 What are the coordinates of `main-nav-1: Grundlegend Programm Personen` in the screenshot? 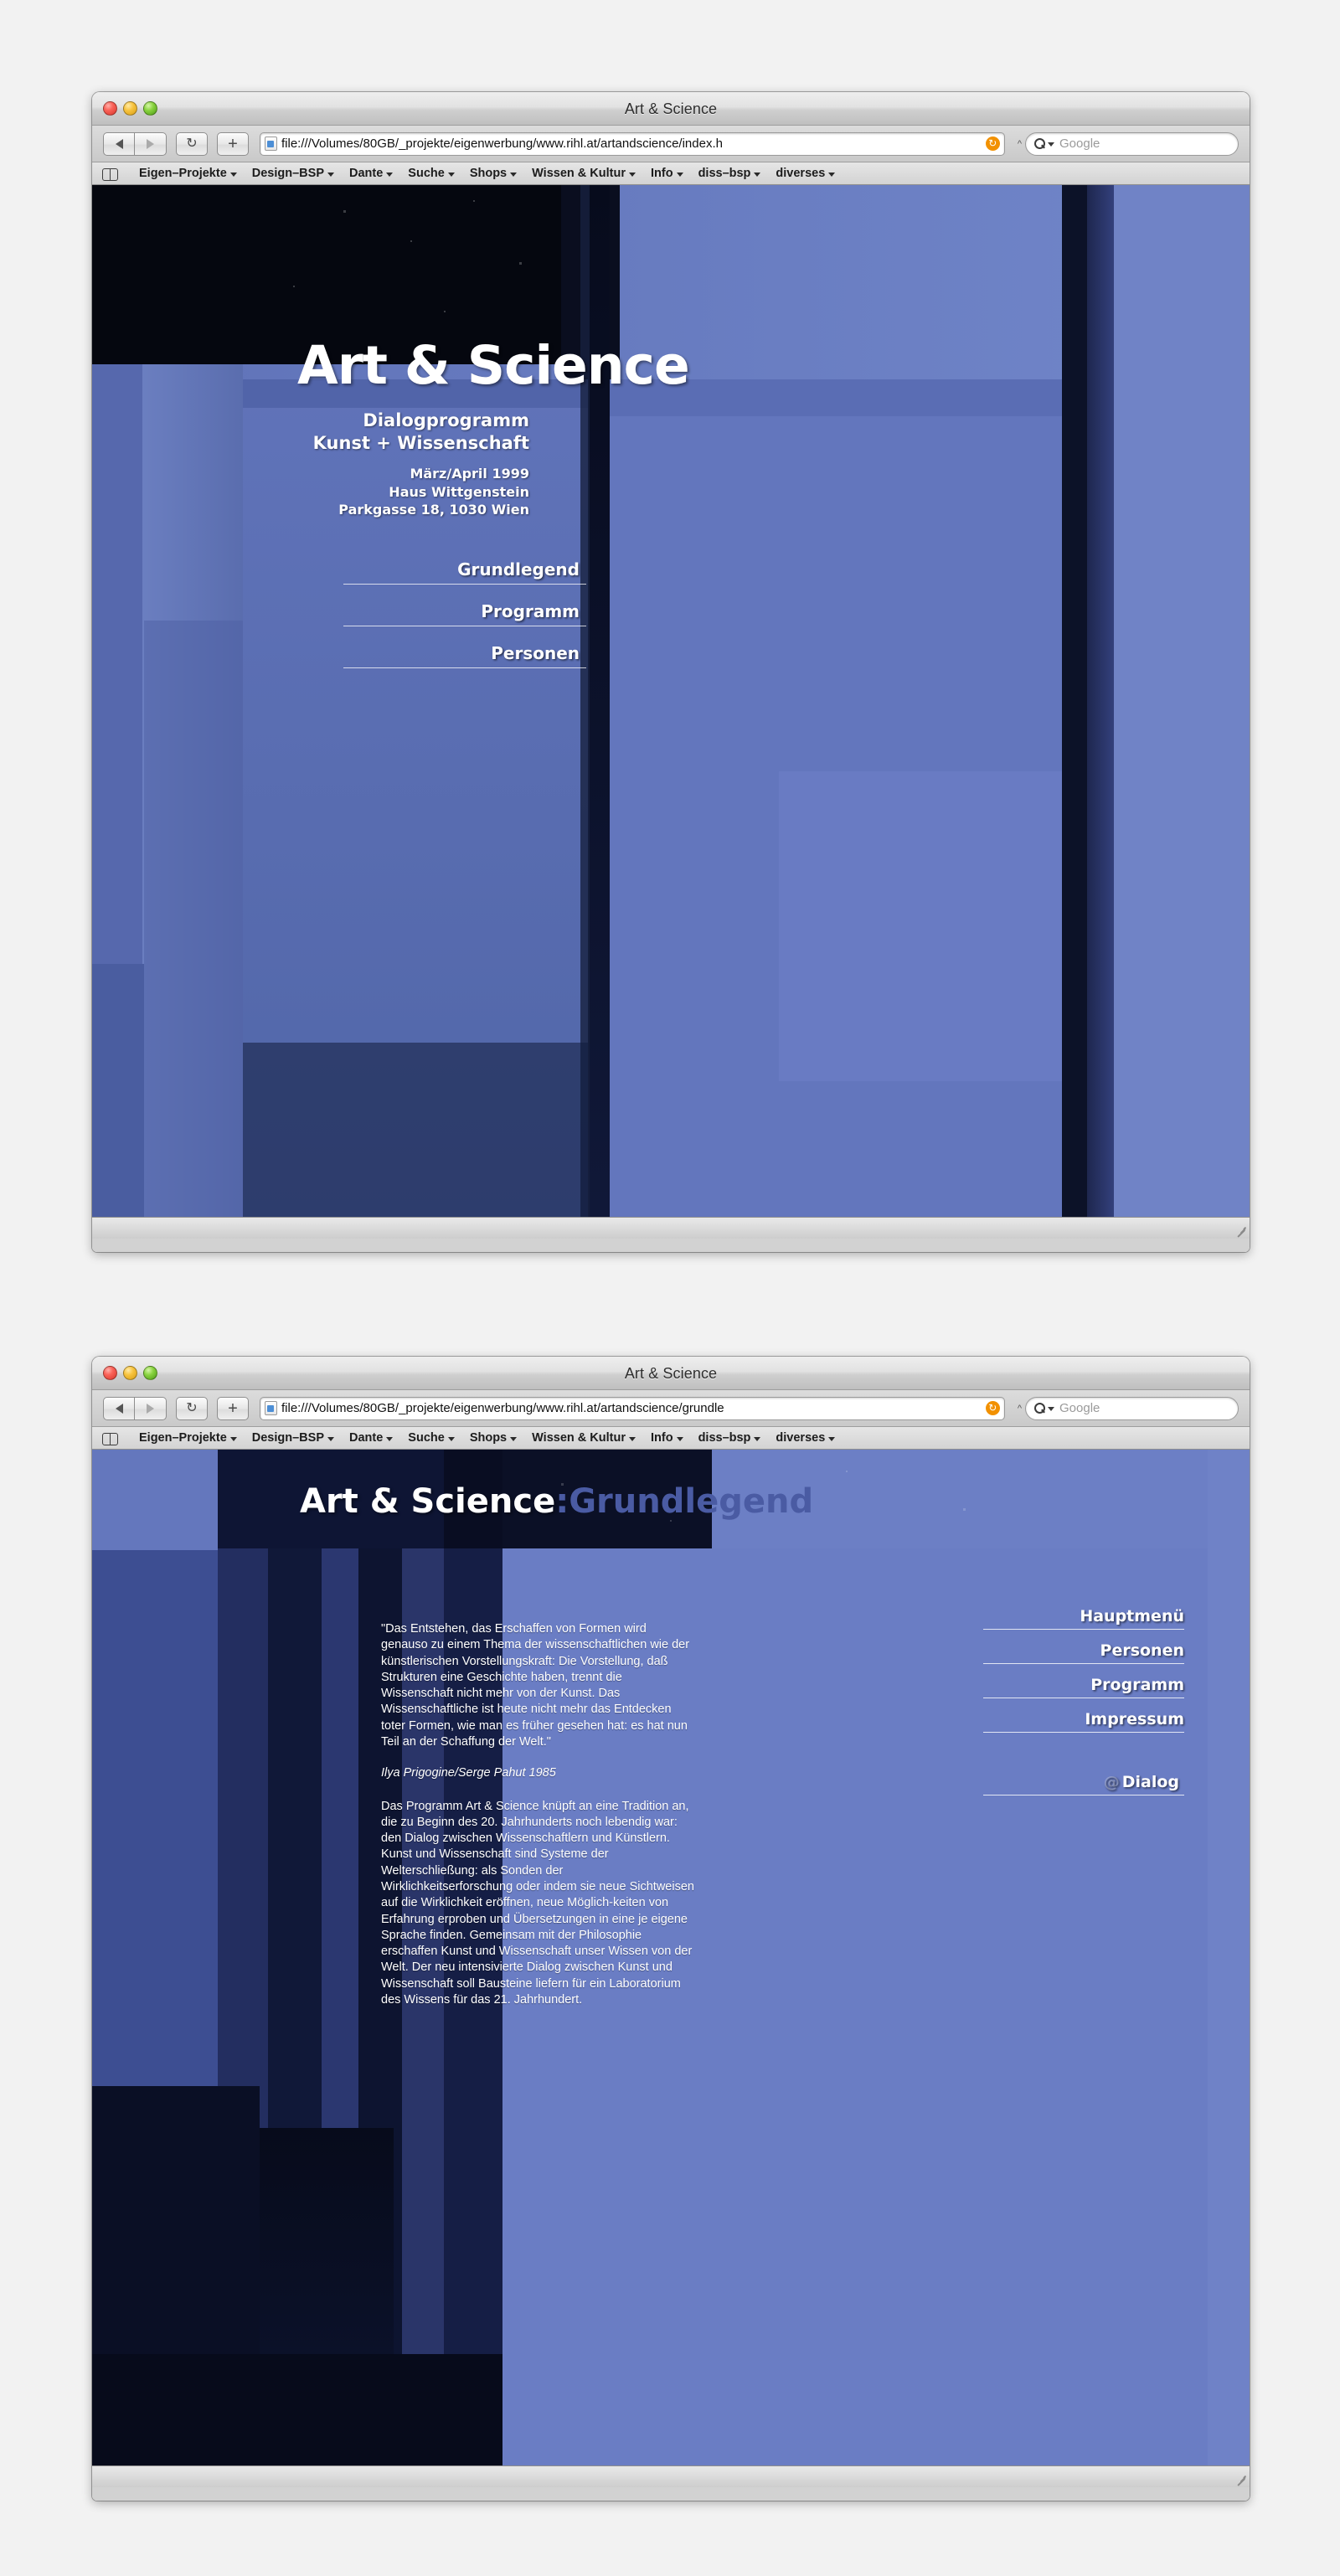 It's located at (464, 622).